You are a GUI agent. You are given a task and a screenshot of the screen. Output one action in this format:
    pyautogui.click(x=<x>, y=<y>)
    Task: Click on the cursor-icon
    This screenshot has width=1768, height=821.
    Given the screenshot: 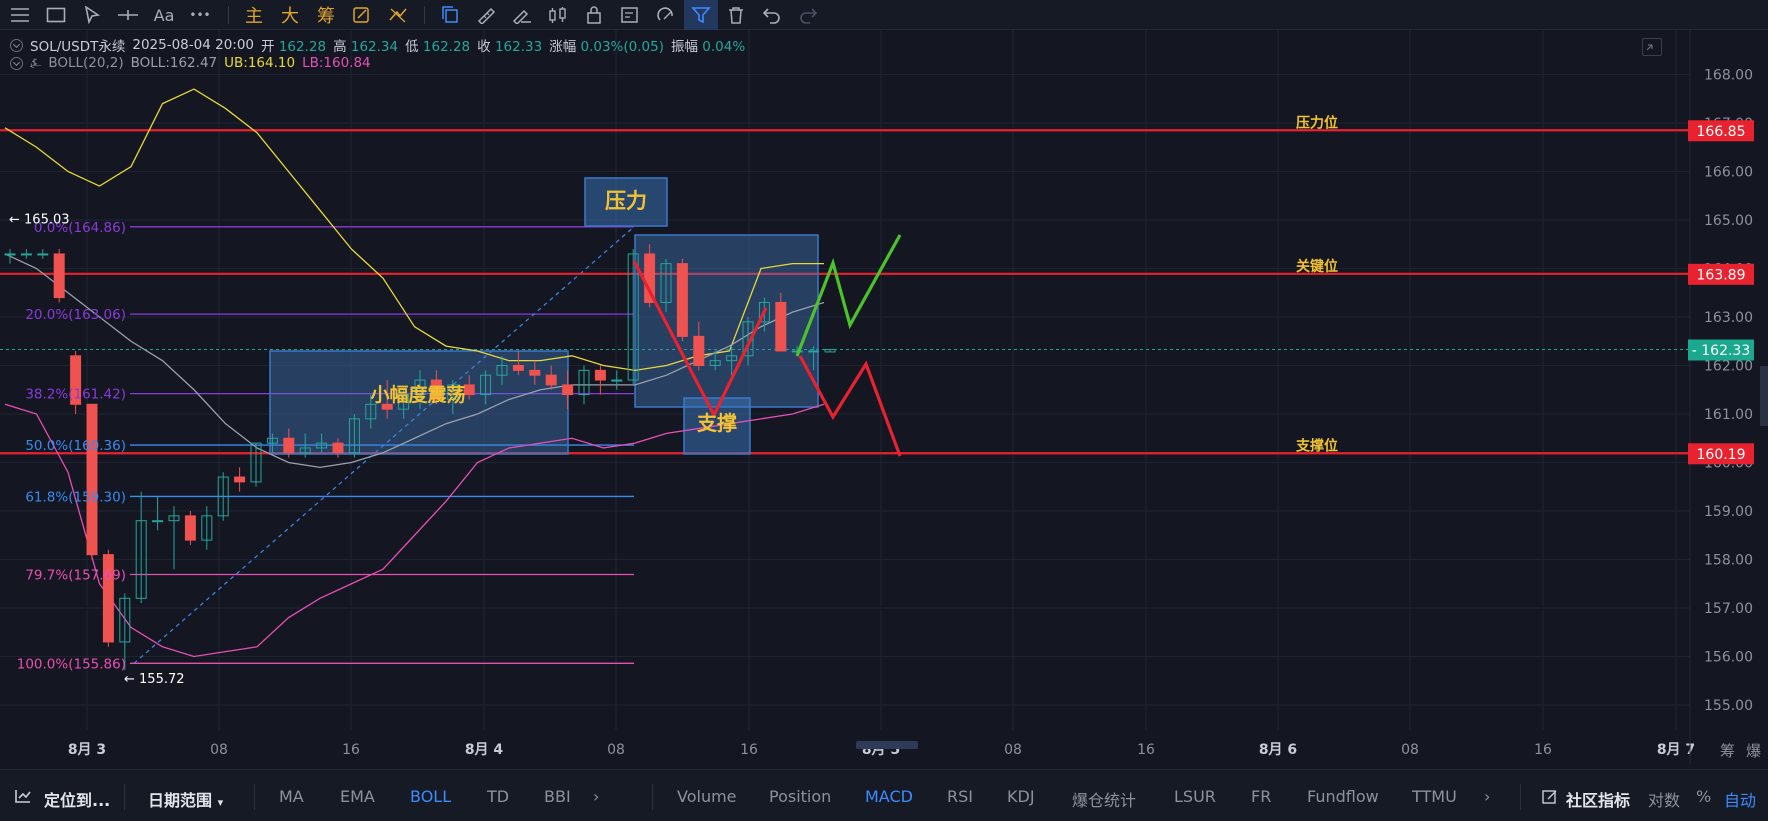 What is the action you would take?
    pyautogui.click(x=92, y=15)
    